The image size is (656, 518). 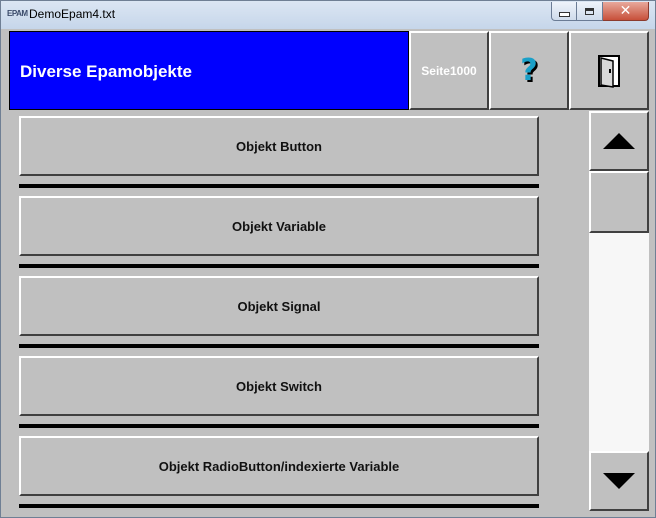 I want to click on list-item-label: Objekt Signal, so click(x=279, y=306).